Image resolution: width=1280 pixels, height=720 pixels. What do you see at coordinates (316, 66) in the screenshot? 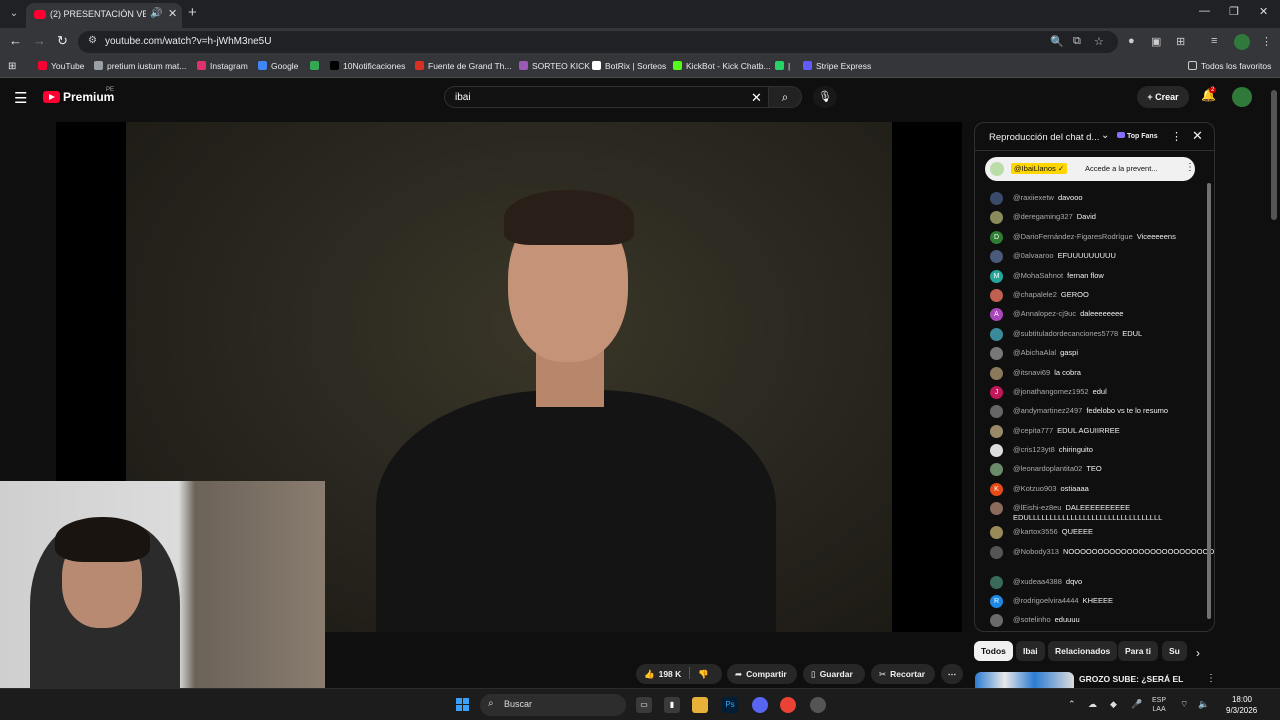
I see `bookmark-item` at bounding box center [316, 66].